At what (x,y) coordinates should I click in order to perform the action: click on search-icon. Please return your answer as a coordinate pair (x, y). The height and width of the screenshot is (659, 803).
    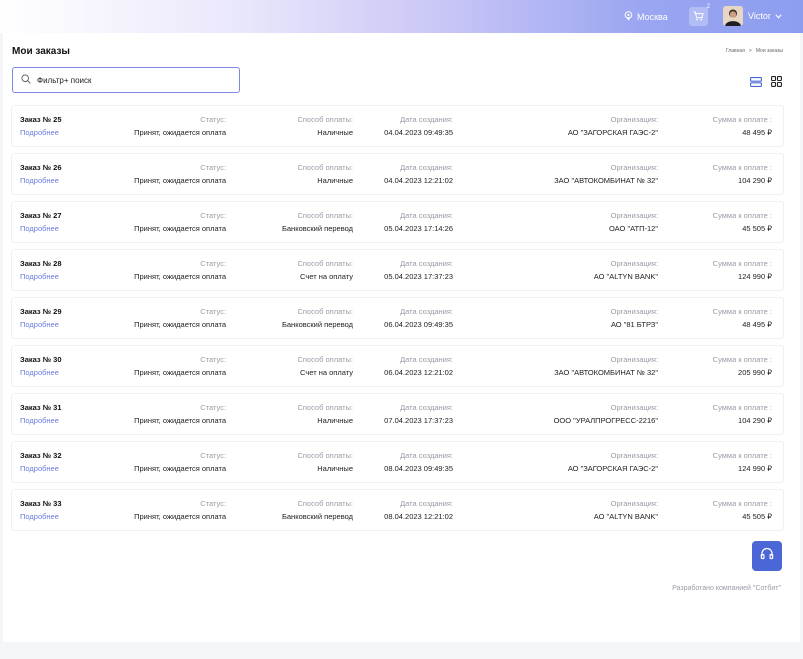
    Looking at the image, I should click on (26, 80).